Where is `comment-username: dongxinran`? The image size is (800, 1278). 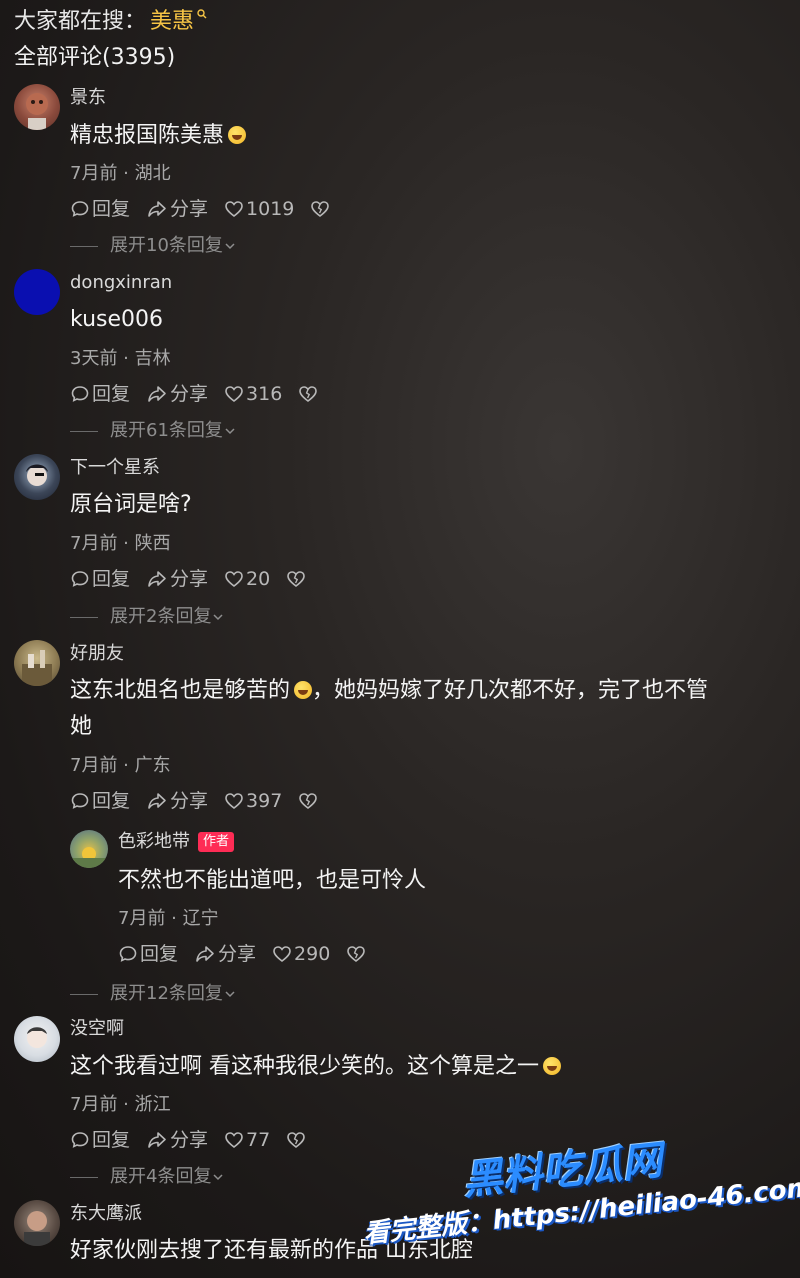
comment-username: dongxinran is located at coordinates (121, 283).